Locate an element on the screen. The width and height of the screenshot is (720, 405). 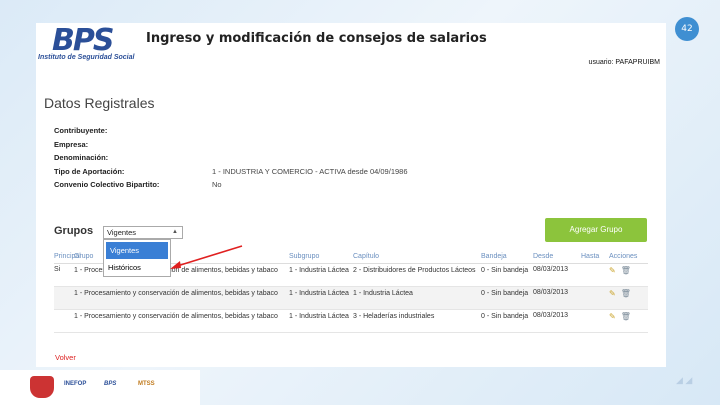
decorative-corner-icon: ◢ ◢ is located at coordinates (684, 380).